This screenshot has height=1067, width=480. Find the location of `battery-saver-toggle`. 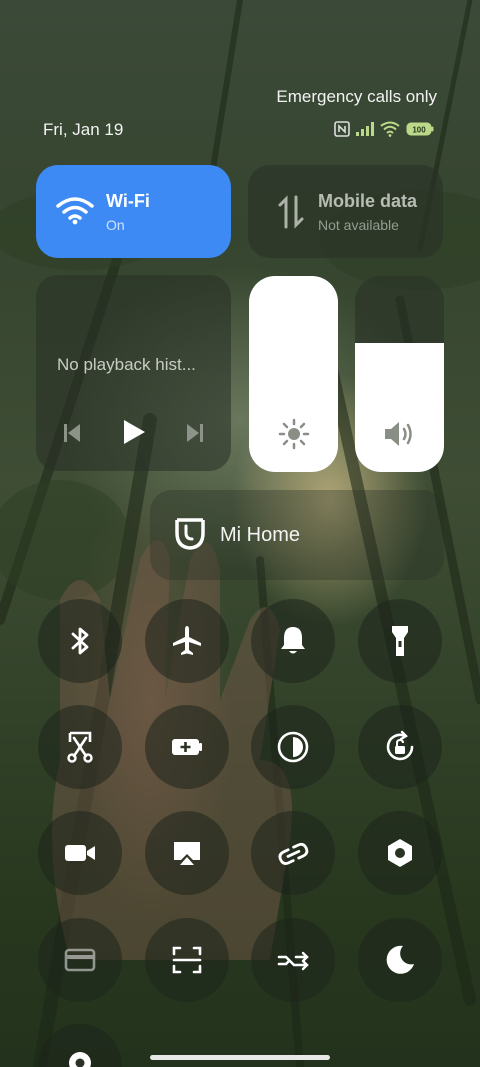

battery-saver-toggle is located at coordinates (187, 747).